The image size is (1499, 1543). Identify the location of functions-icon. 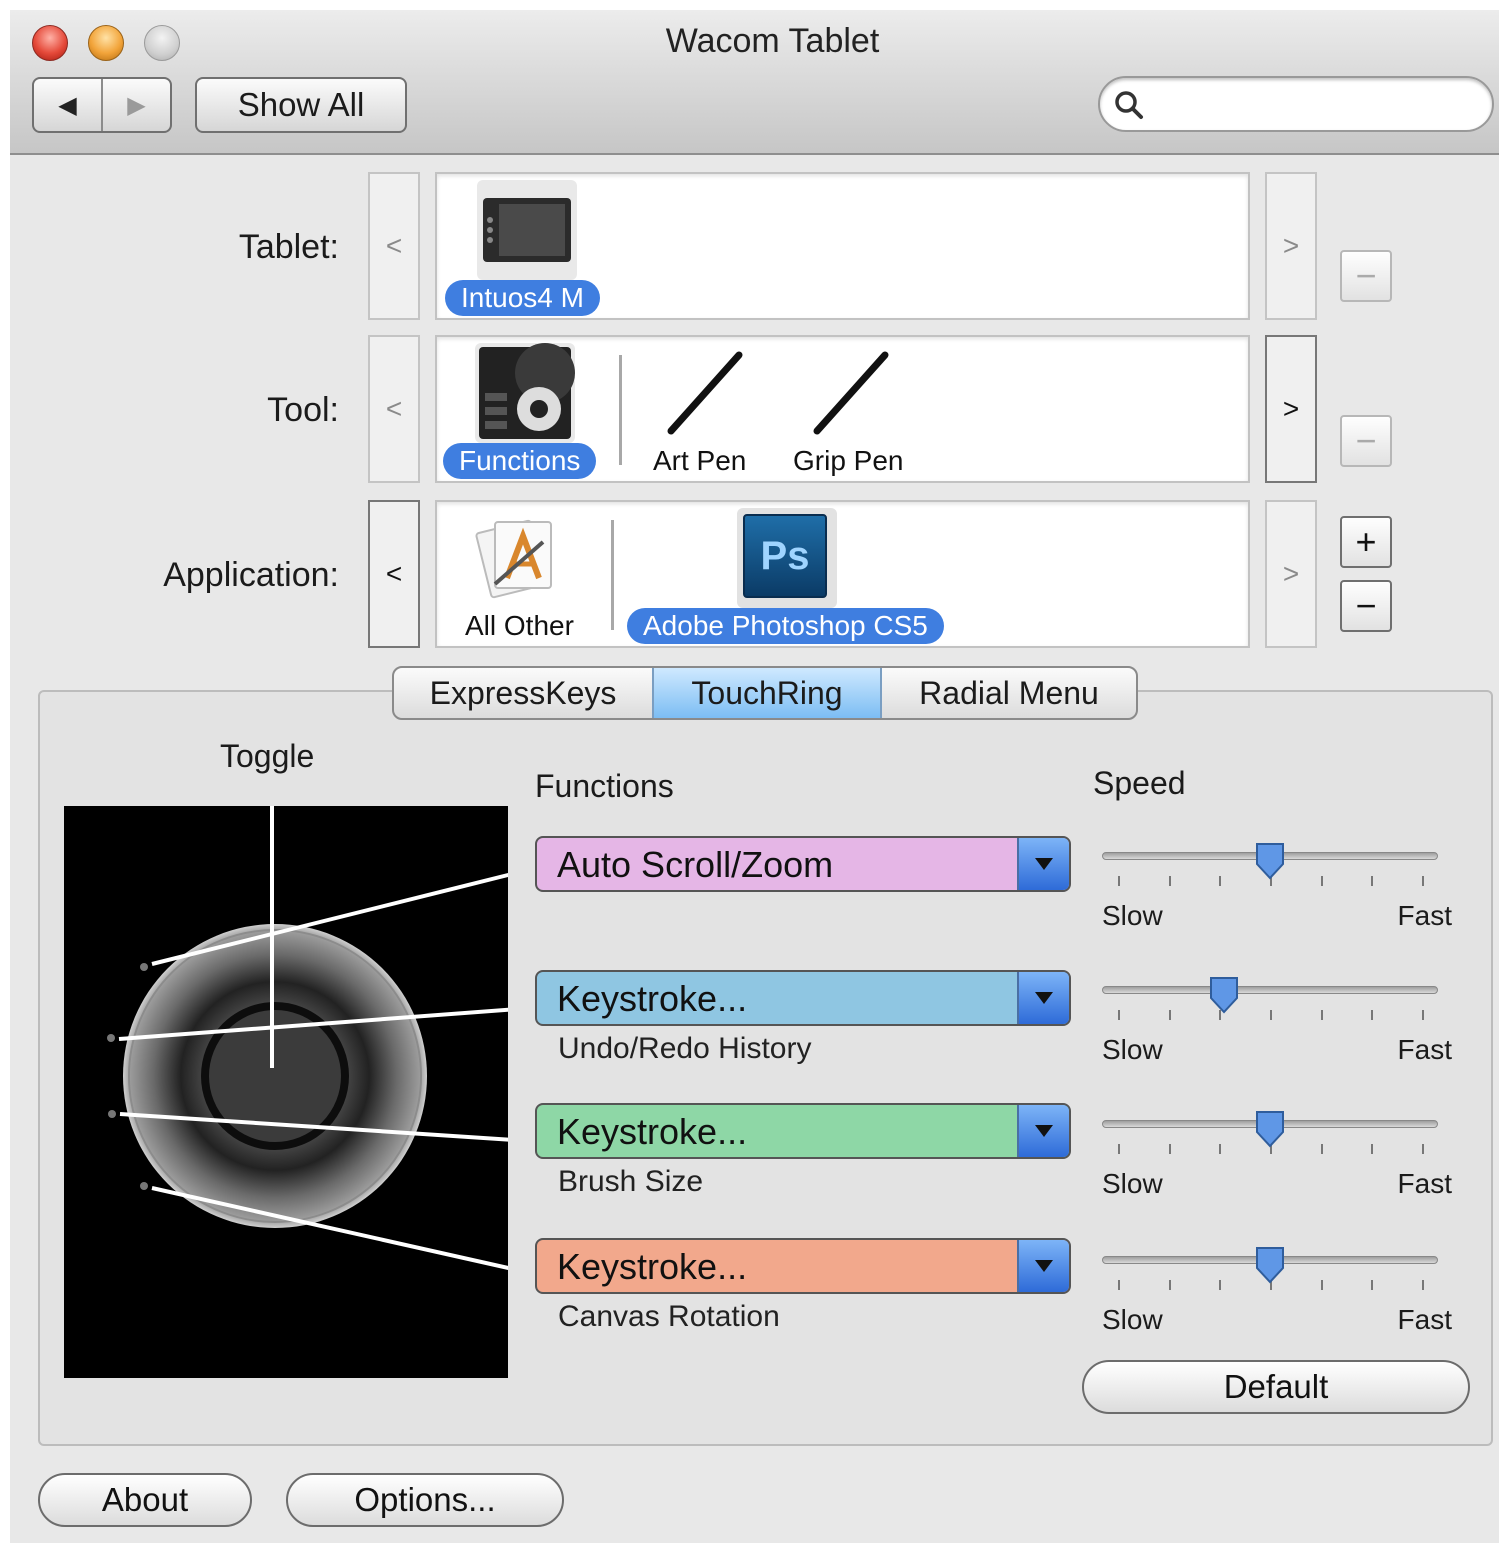
(525, 393).